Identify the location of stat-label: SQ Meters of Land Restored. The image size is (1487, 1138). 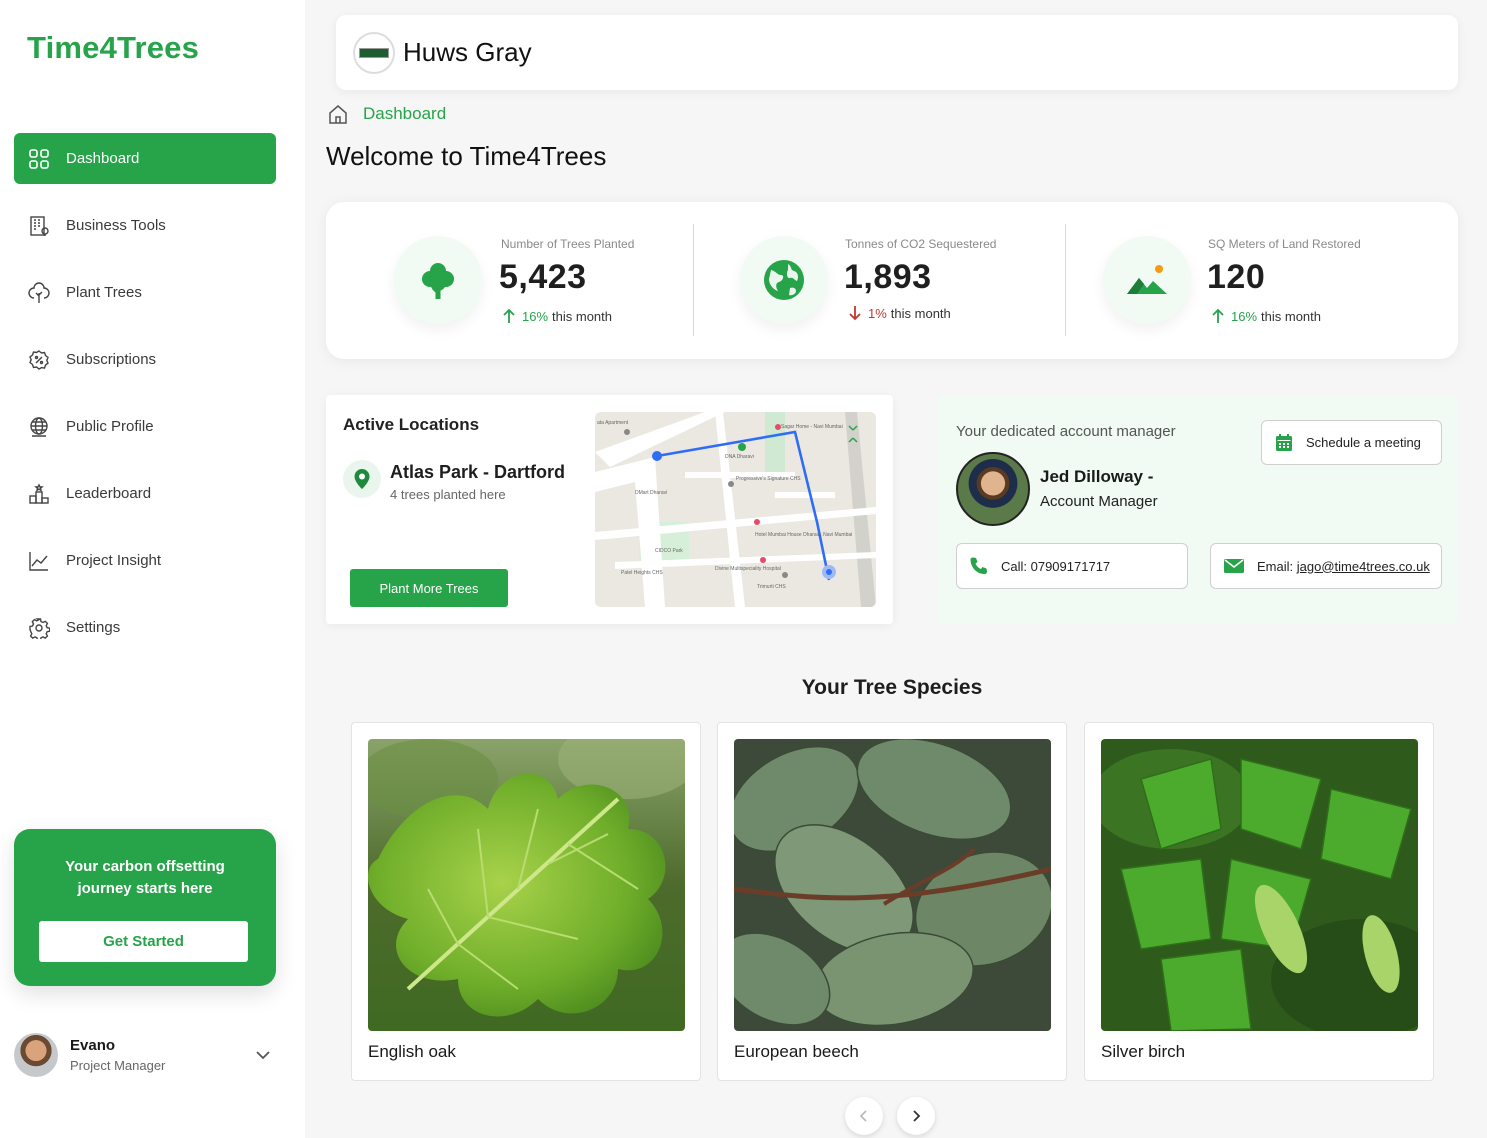
(1284, 244).